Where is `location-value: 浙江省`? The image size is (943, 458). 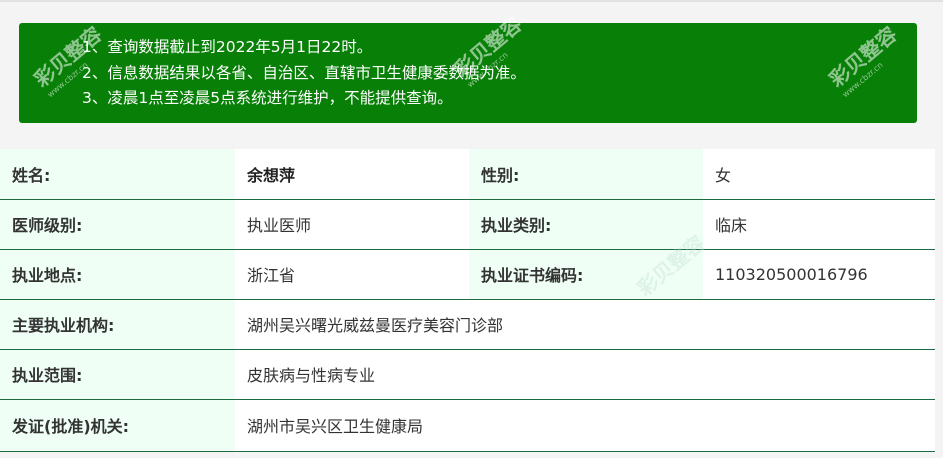 location-value: 浙江省 is located at coordinates (352, 274).